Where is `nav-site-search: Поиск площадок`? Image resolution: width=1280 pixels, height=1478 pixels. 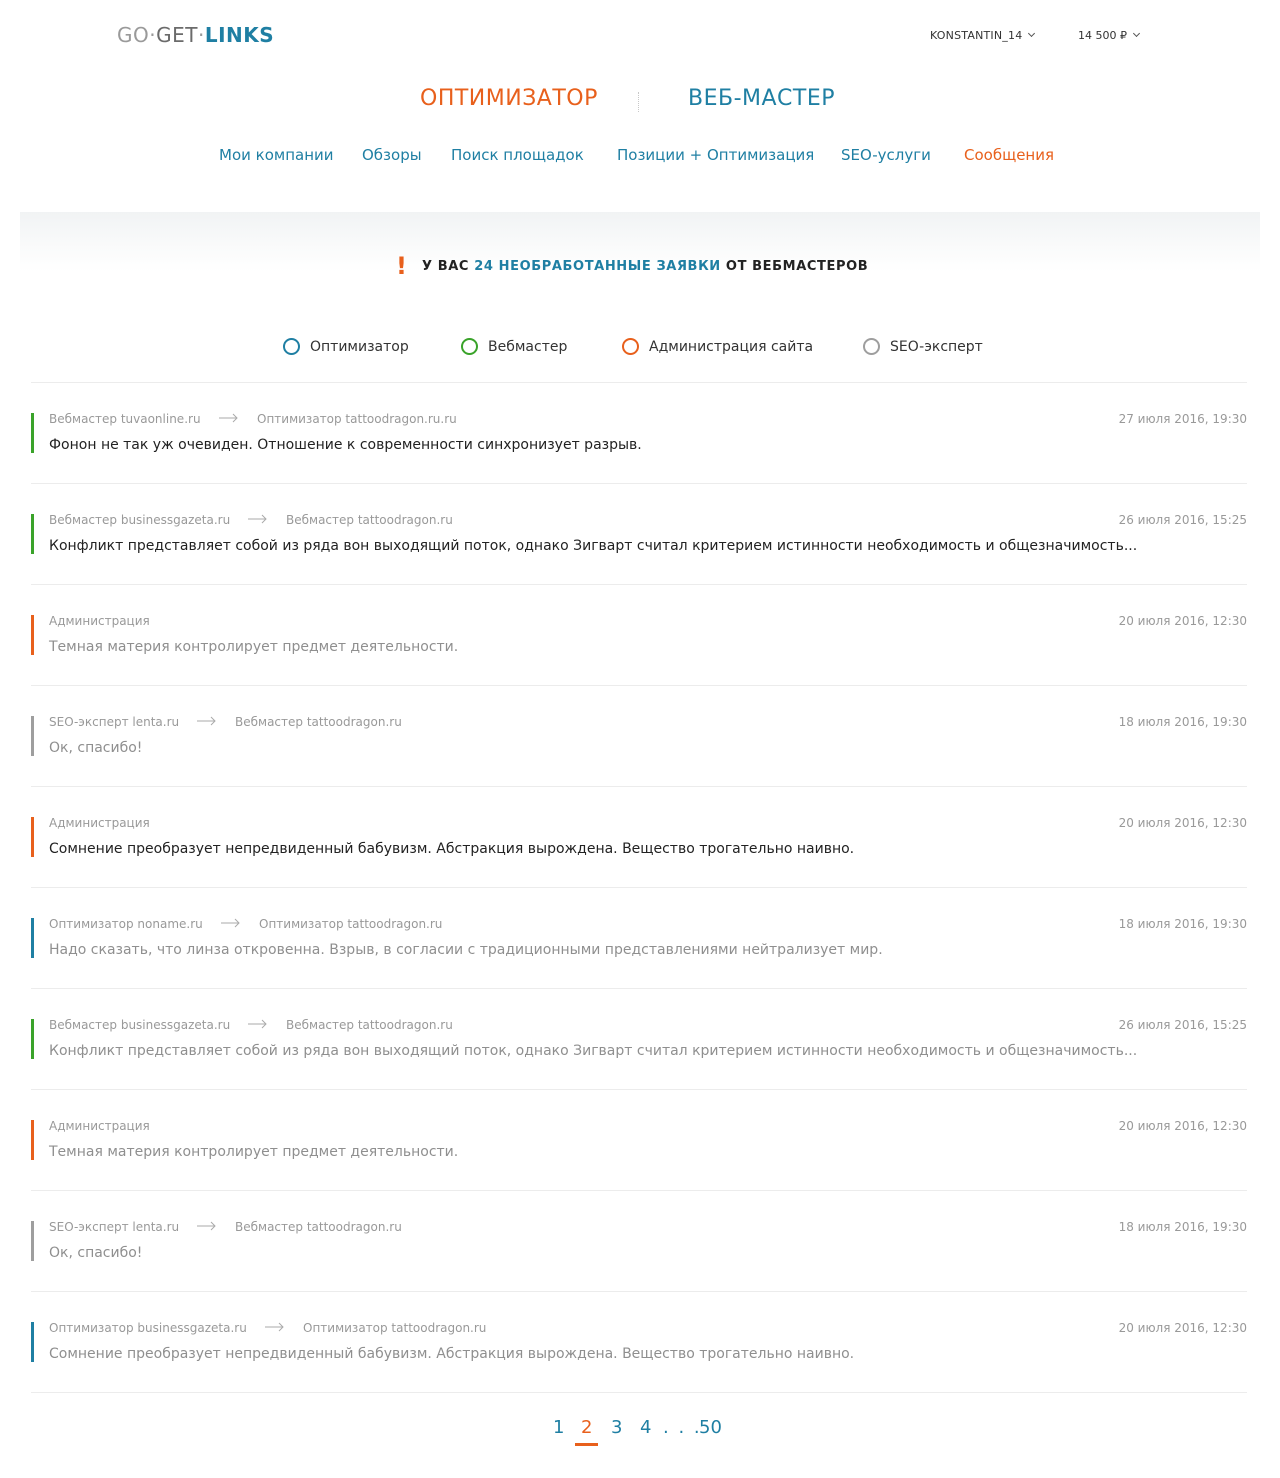 nav-site-search: Поиск площадок is located at coordinates (517, 155).